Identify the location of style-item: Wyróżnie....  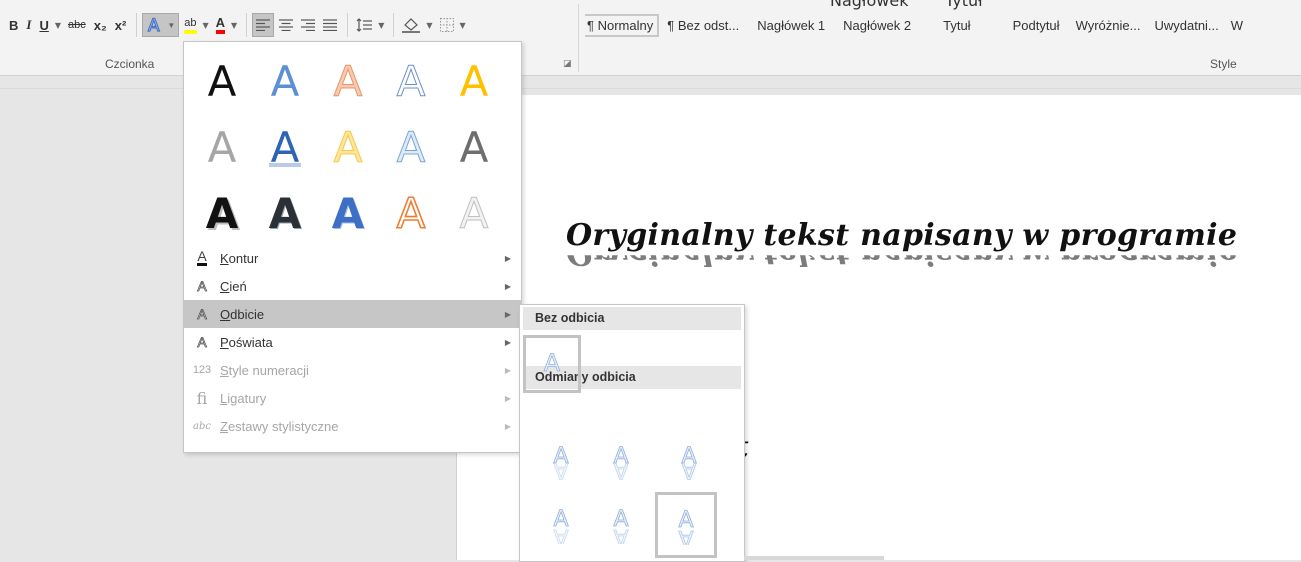
(1108, 25).